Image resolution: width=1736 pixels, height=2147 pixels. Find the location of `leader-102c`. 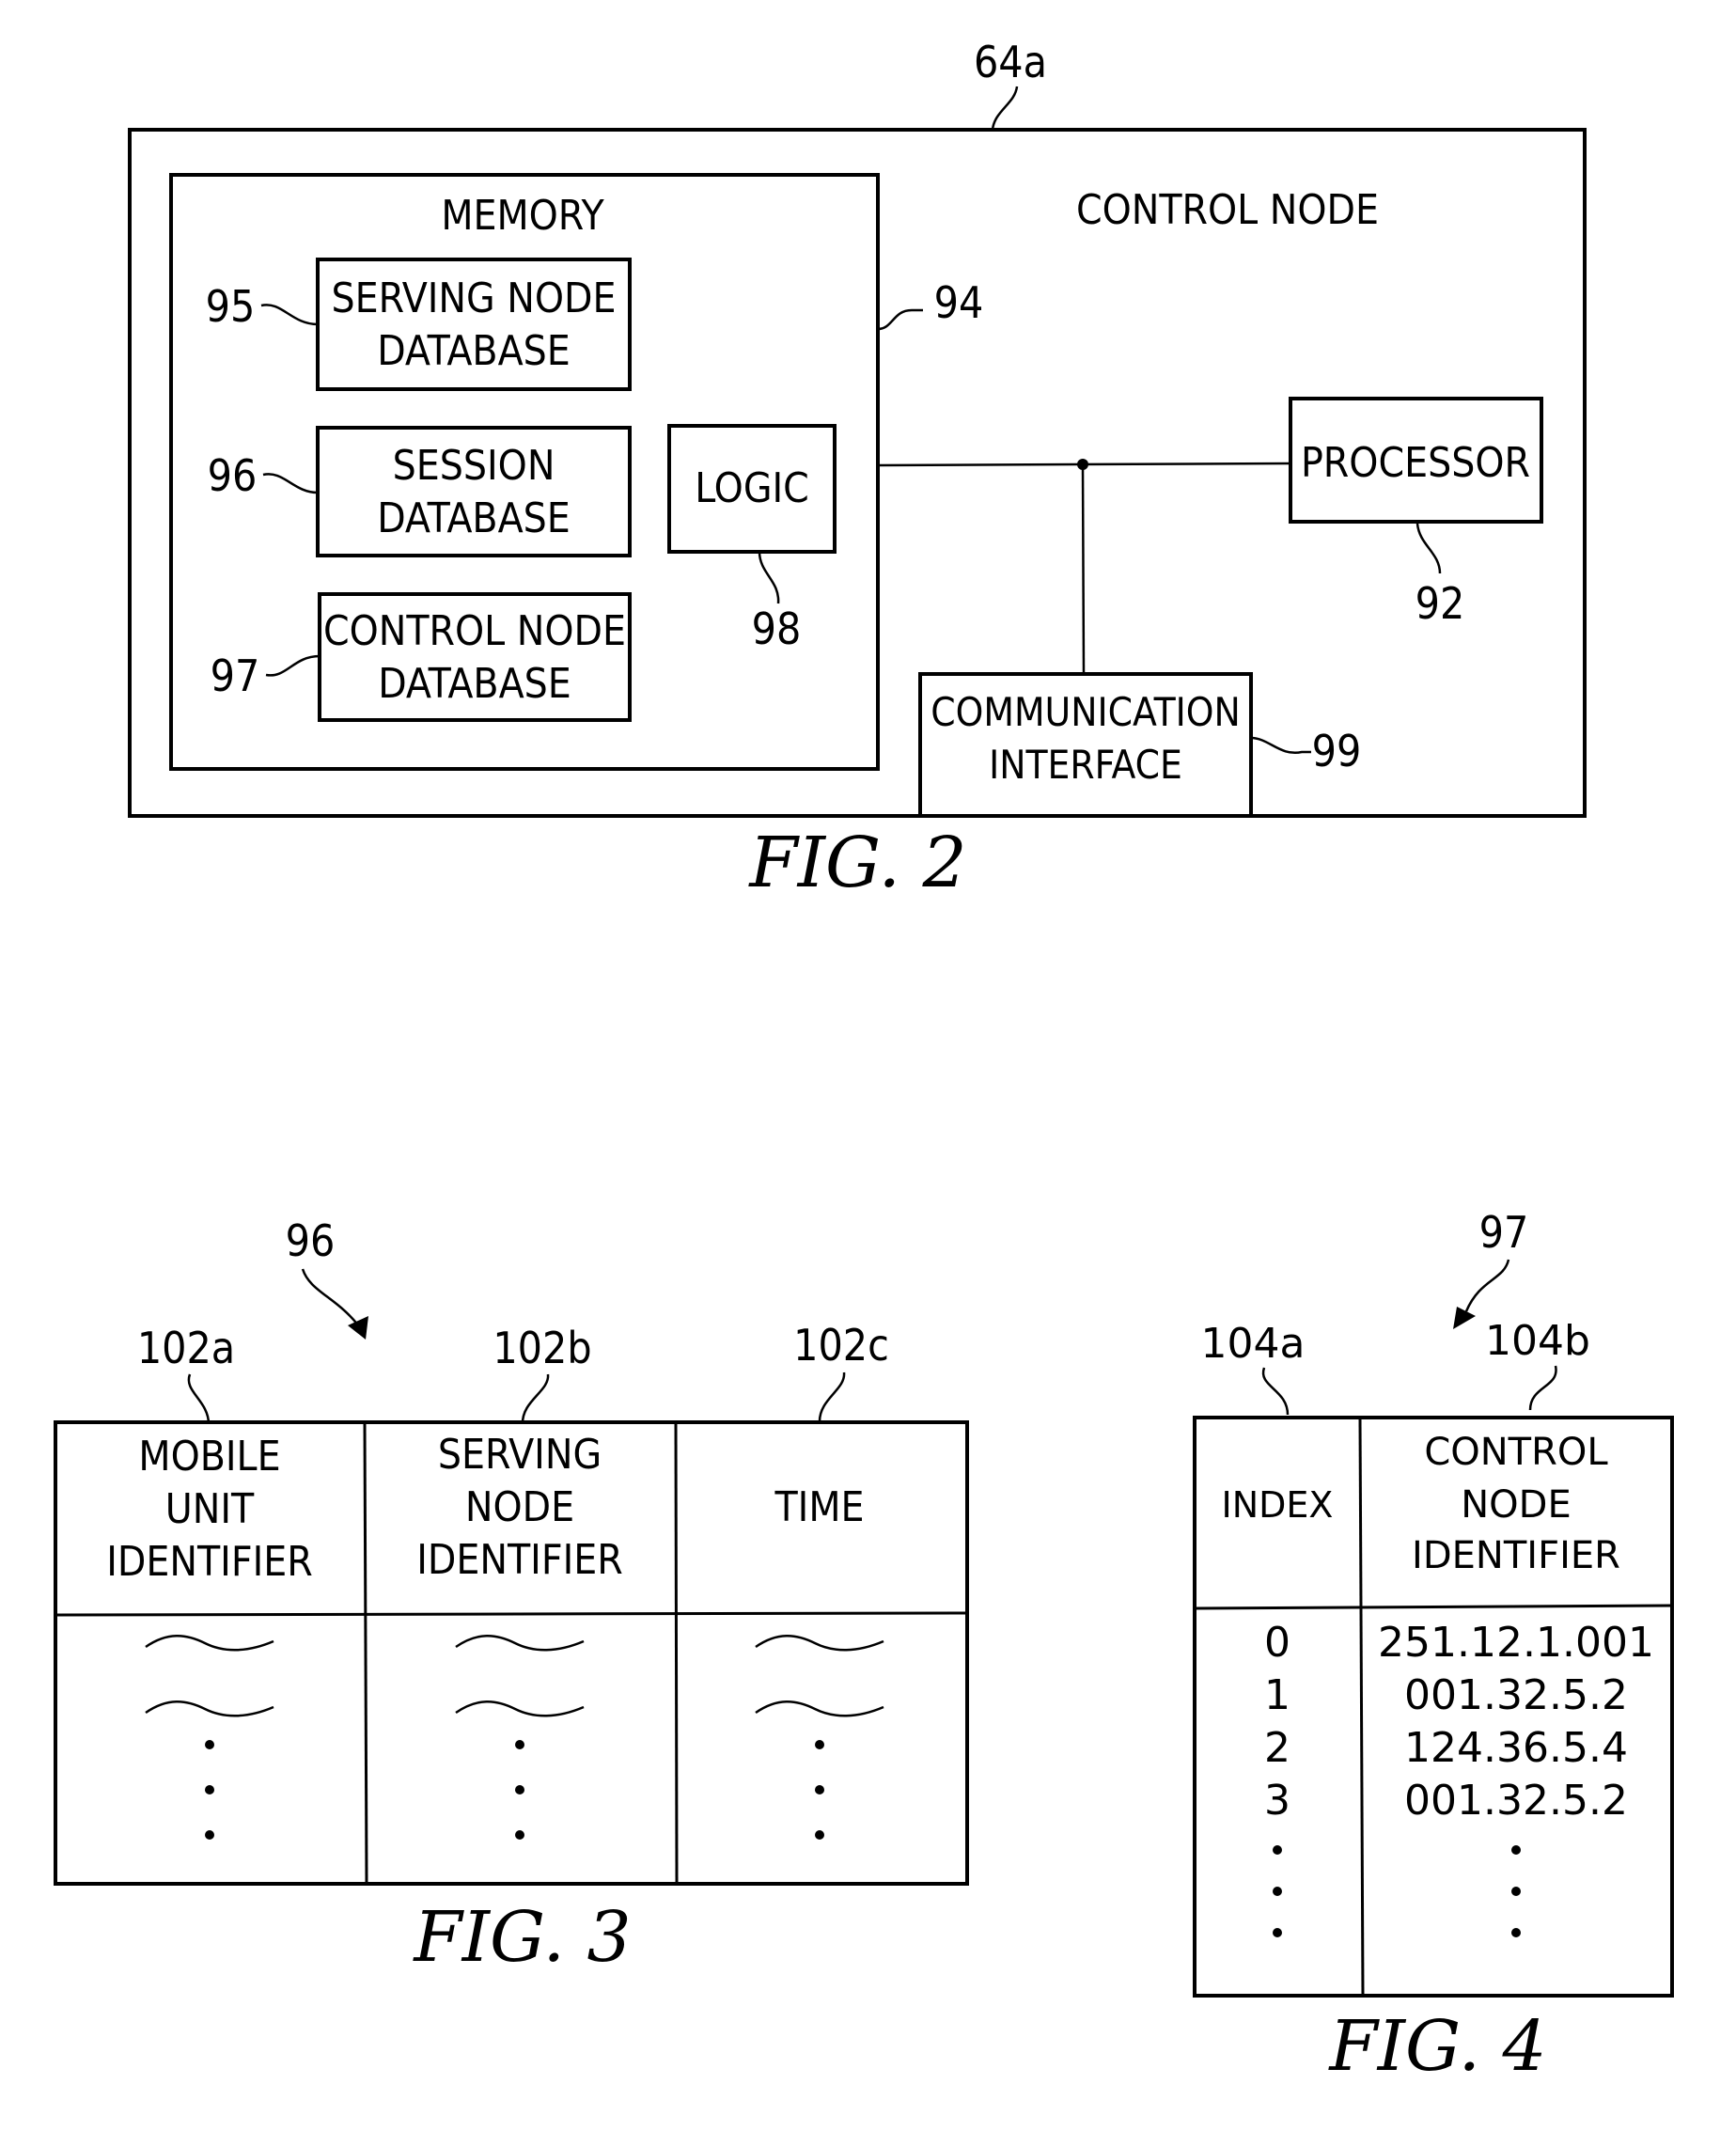

leader-102c is located at coordinates (832, 1396).